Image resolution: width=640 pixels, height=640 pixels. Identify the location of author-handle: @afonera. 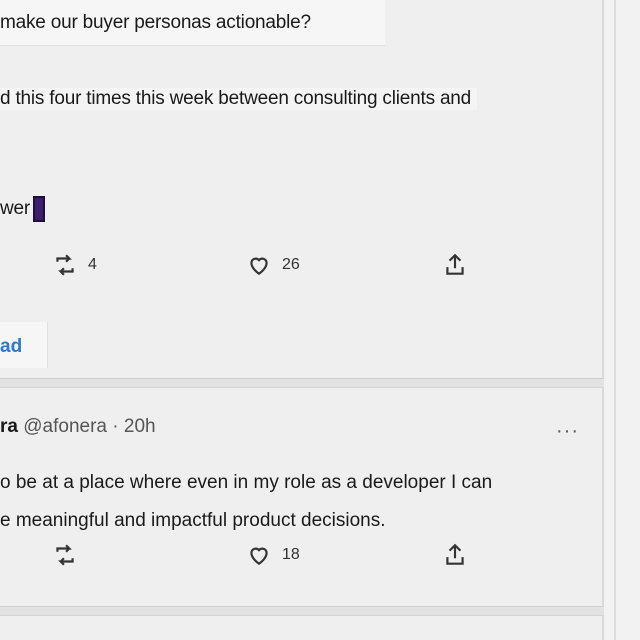
(65, 426).